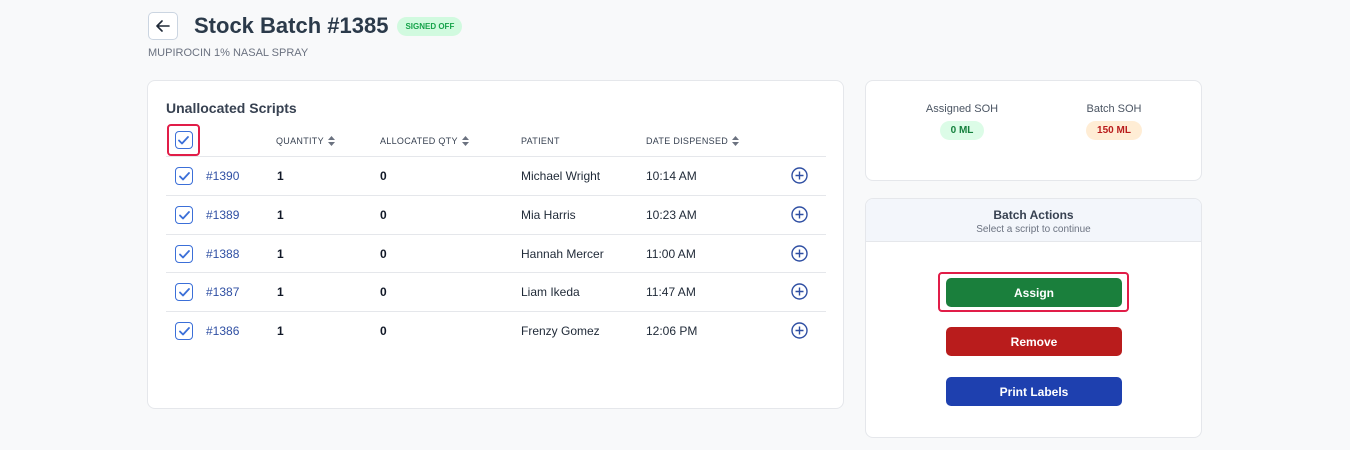  What do you see at coordinates (430, 26) in the screenshot?
I see `status-badge: SIGNED OFF` at bounding box center [430, 26].